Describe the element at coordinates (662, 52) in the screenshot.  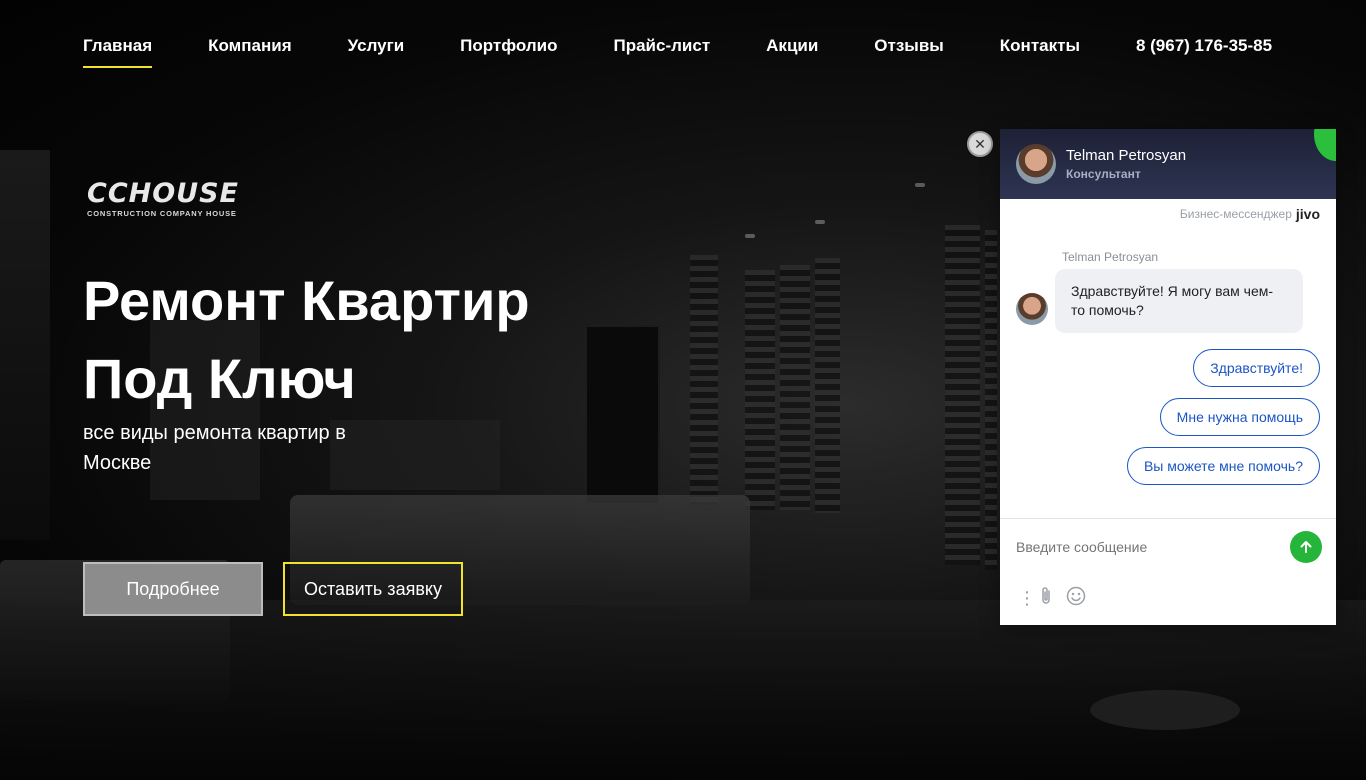
I see `nav-item-price-list: Прайс-лист` at that location.